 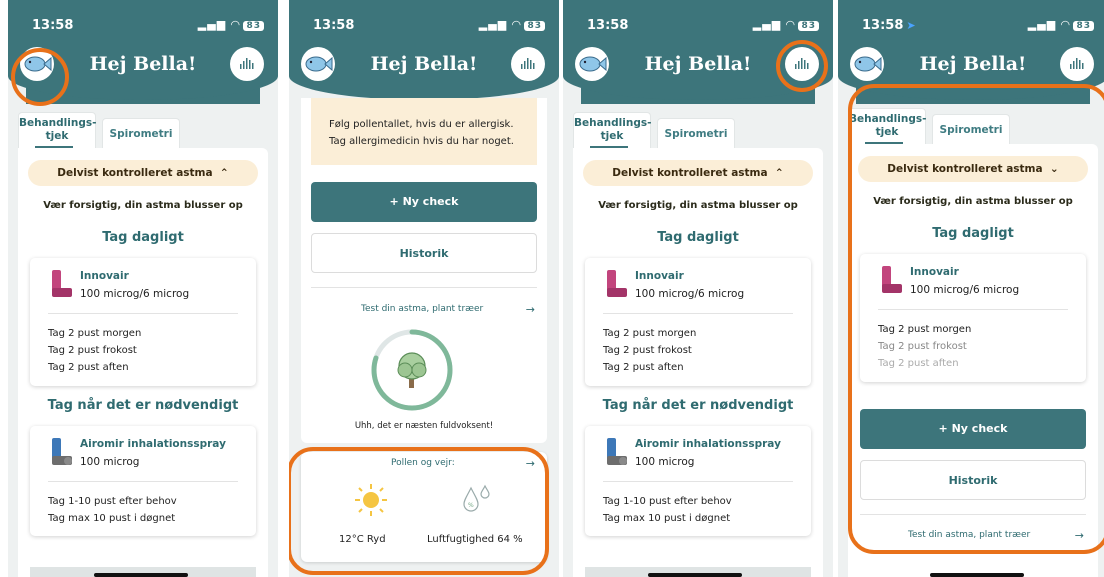 What do you see at coordinates (971, 22) in the screenshot?
I see `status-bar: 13:58 ➤ ▂▄▆ ◠ 83` at bounding box center [971, 22].